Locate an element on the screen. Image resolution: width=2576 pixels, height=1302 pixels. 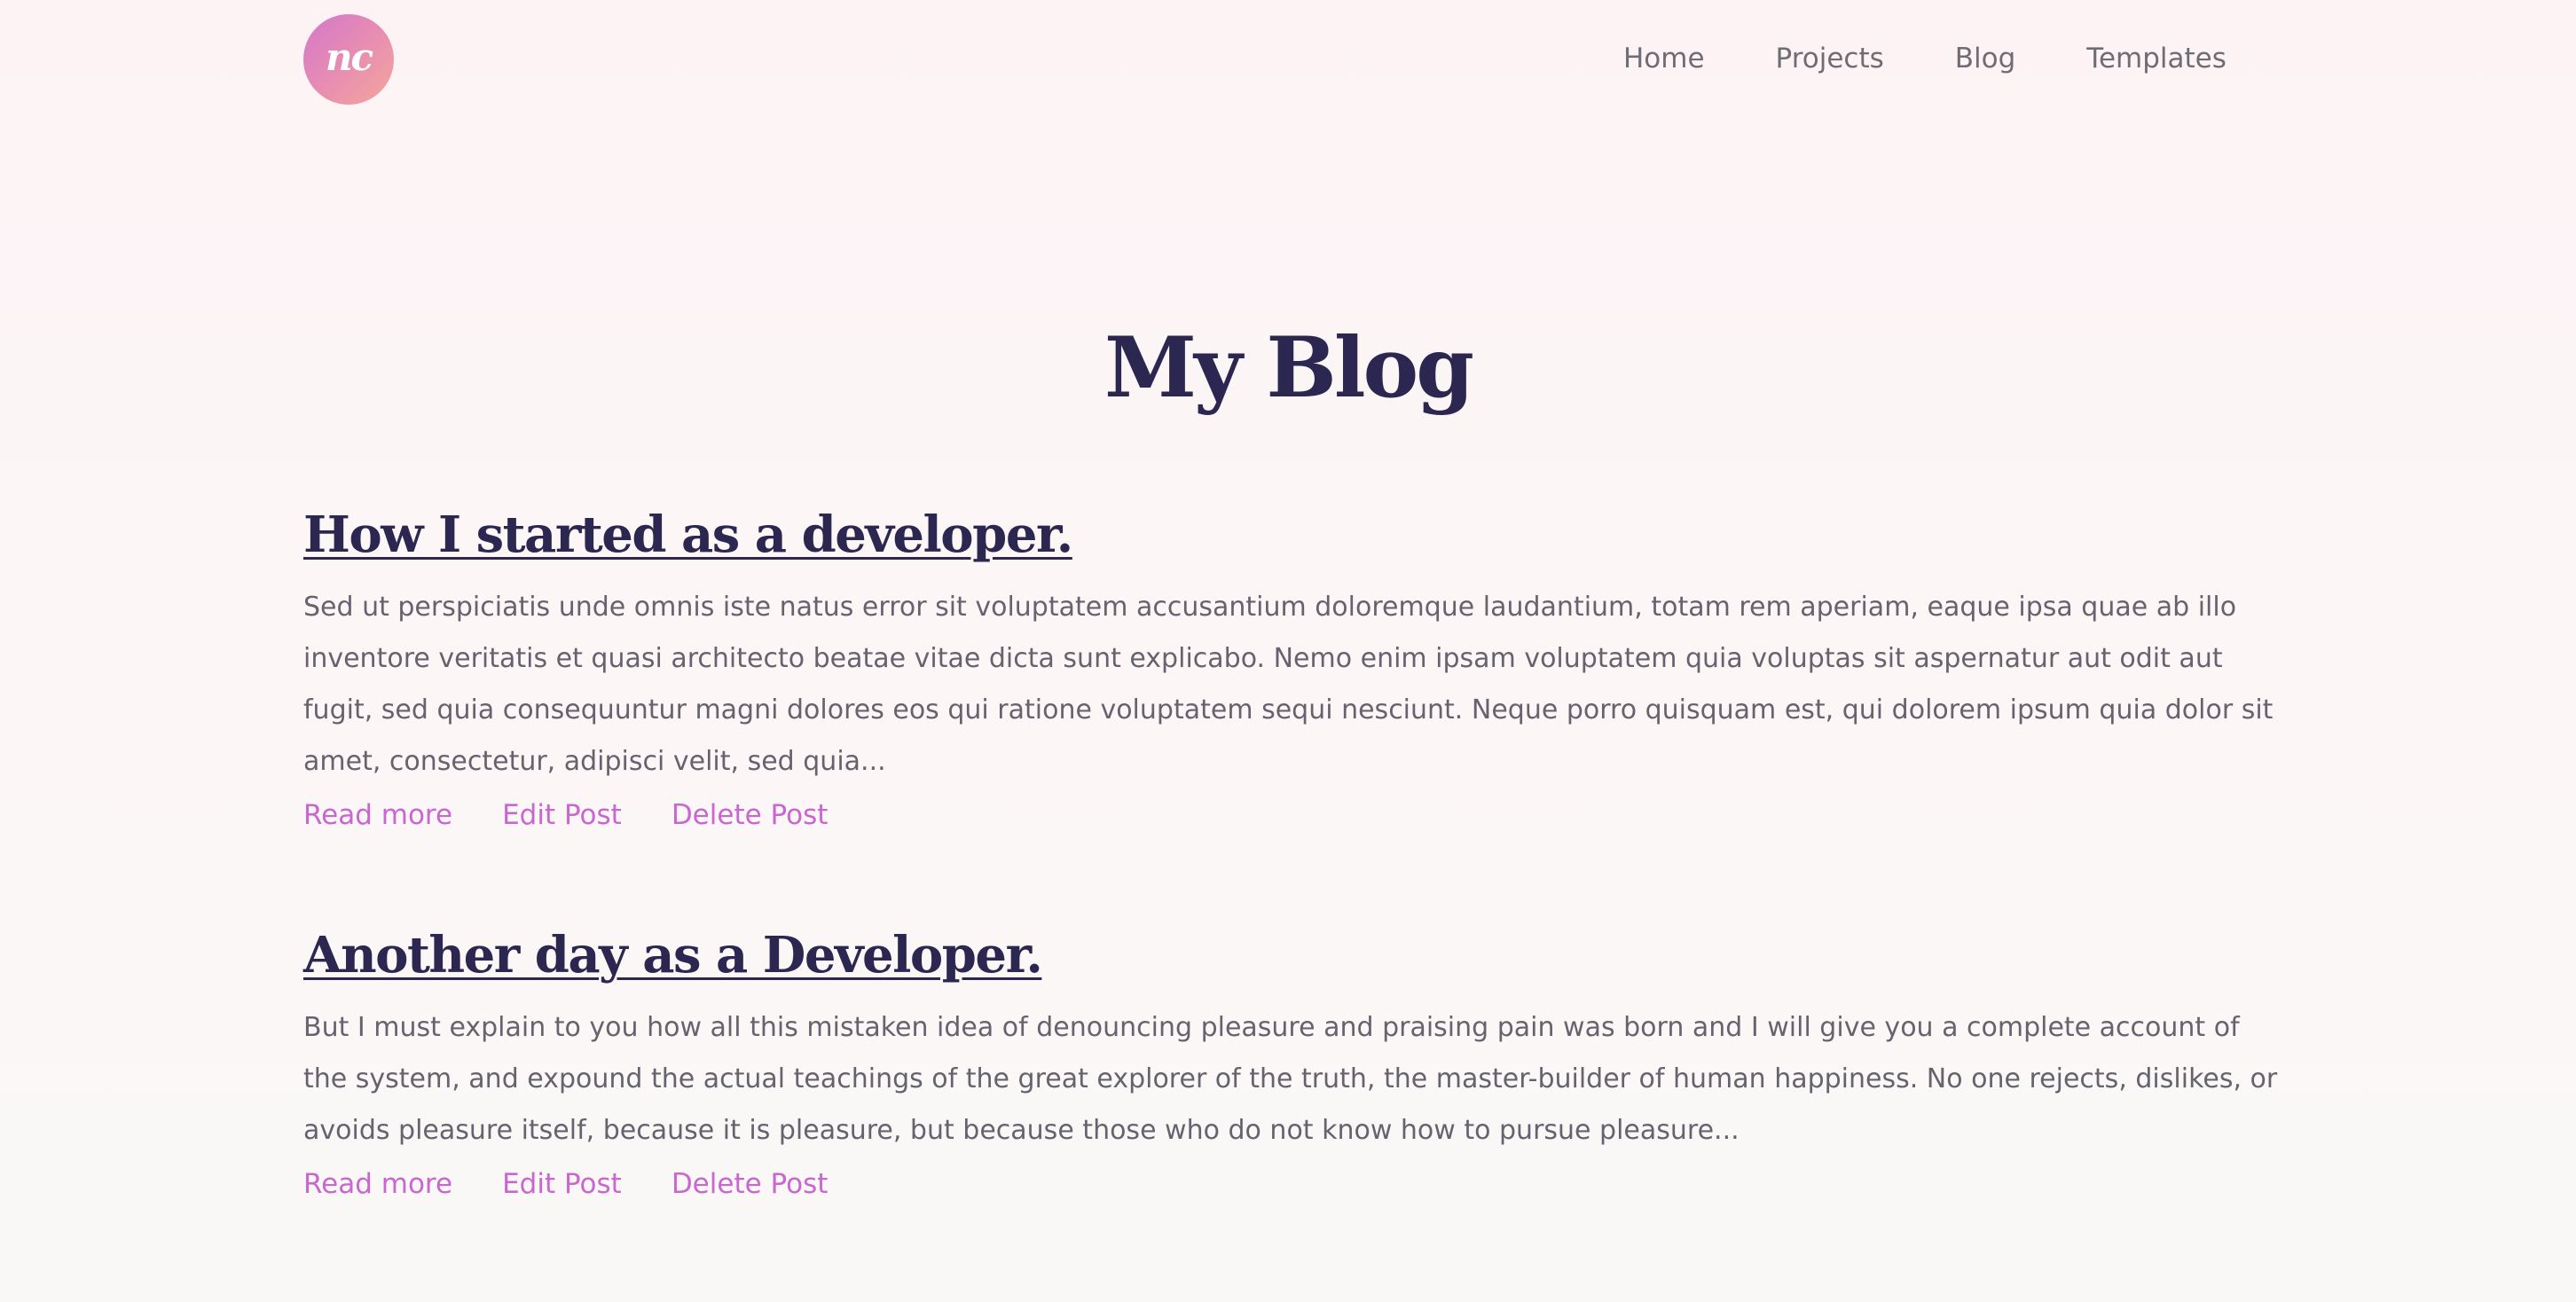
main-nav: Home Projects Blog Templates is located at coordinates (1925, 59).